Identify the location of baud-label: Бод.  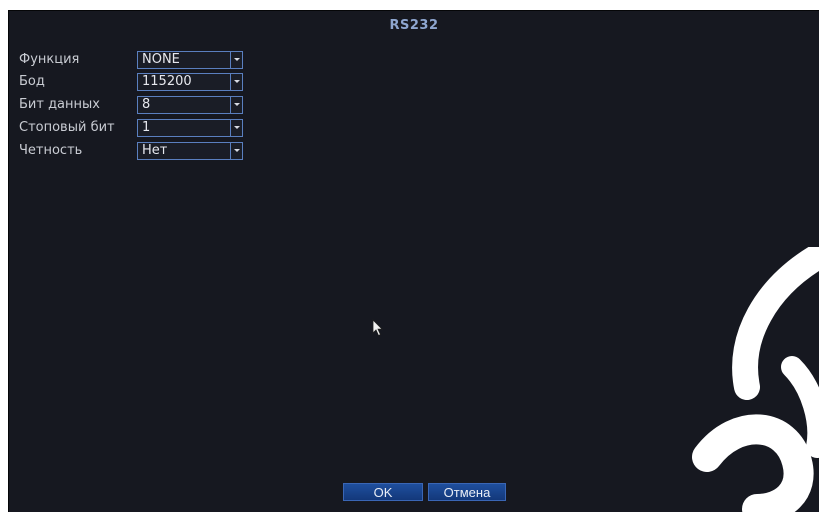
(32, 81).